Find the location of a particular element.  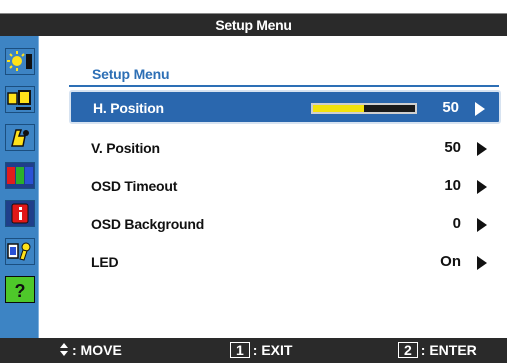

menu-item-osd-background: OSD Background 0 is located at coordinates (285, 225).